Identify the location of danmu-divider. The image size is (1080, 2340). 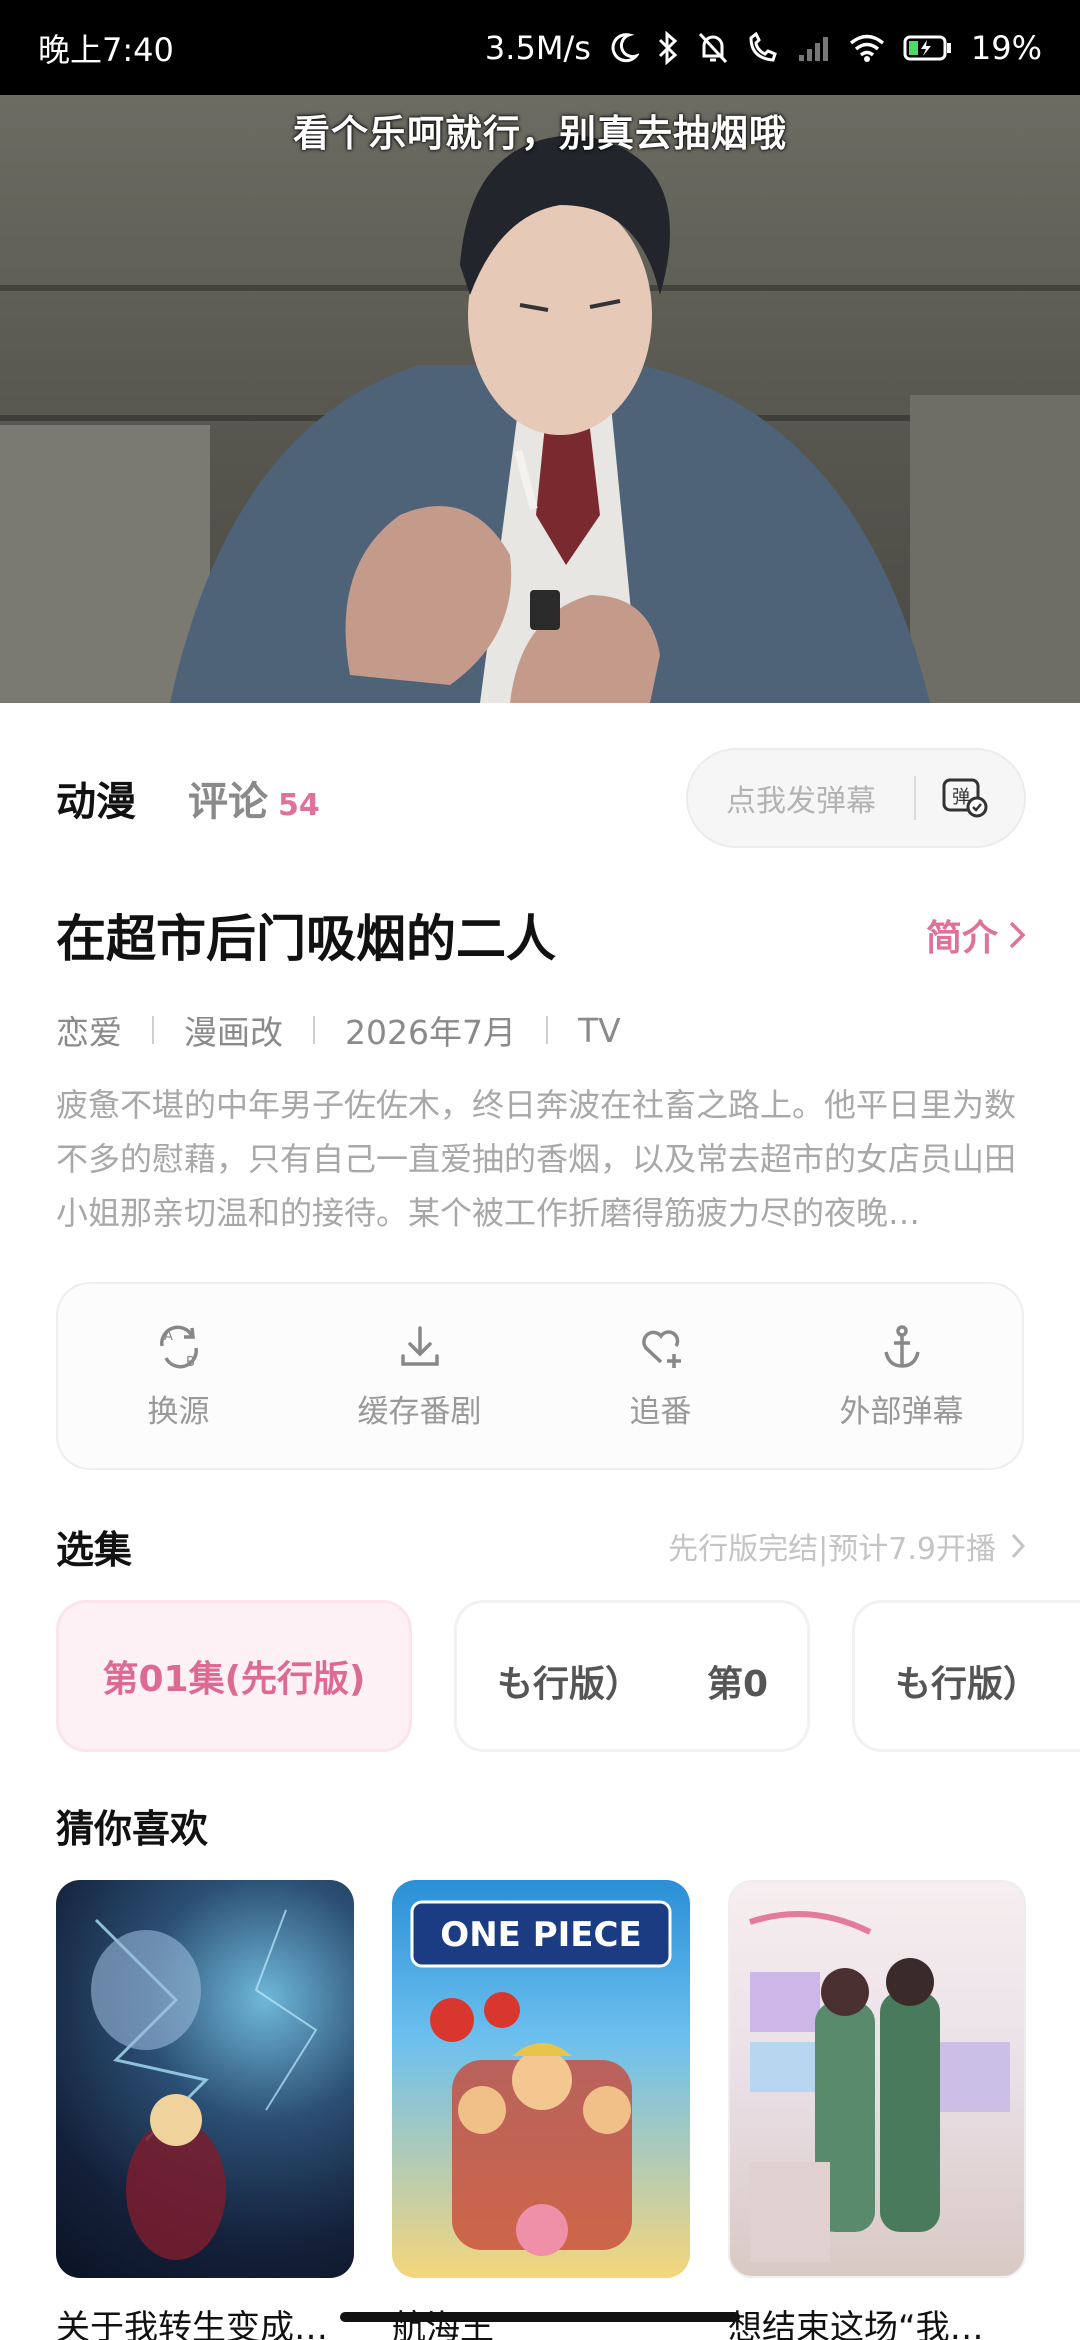
(915, 798).